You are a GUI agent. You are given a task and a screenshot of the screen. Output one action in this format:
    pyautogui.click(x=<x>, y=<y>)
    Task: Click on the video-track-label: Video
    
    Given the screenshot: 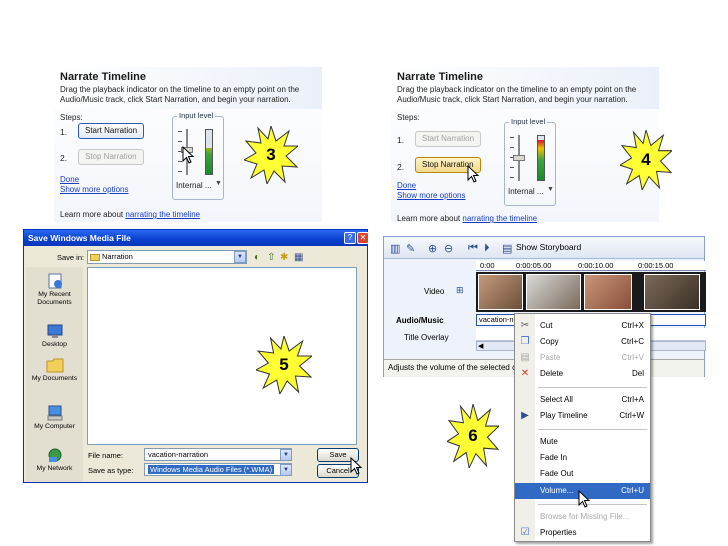 What is the action you would take?
    pyautogui.click(x=434, y=291)
    